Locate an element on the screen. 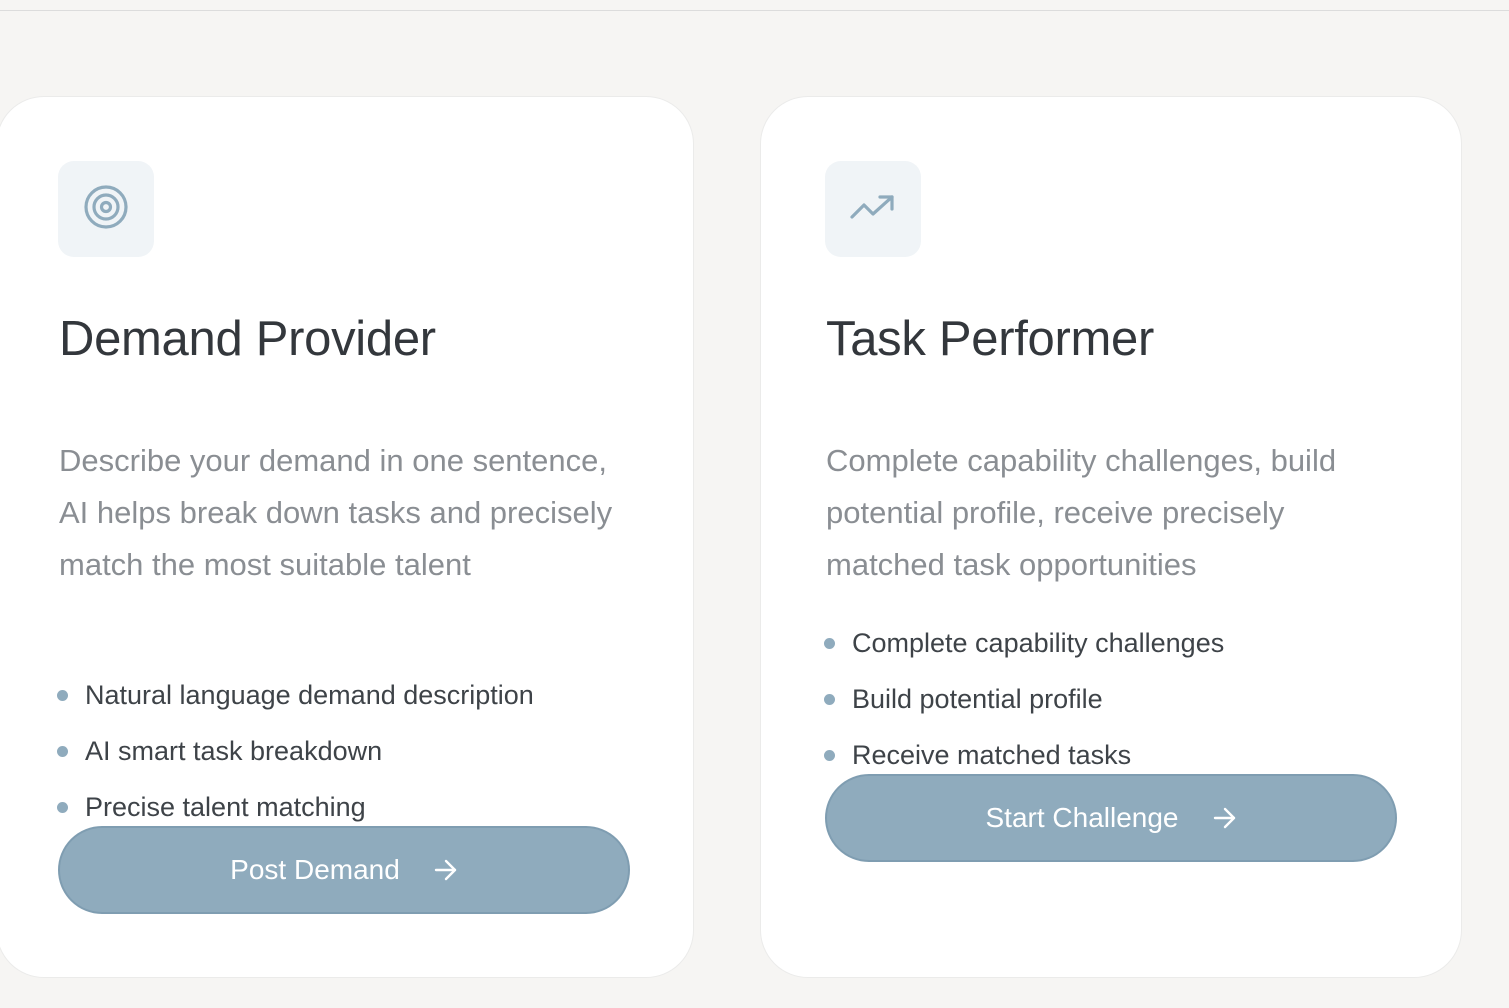 This screenshot has width=1509, height=1008. feature-label: Build potential profile is located at coordinates (977, 698).